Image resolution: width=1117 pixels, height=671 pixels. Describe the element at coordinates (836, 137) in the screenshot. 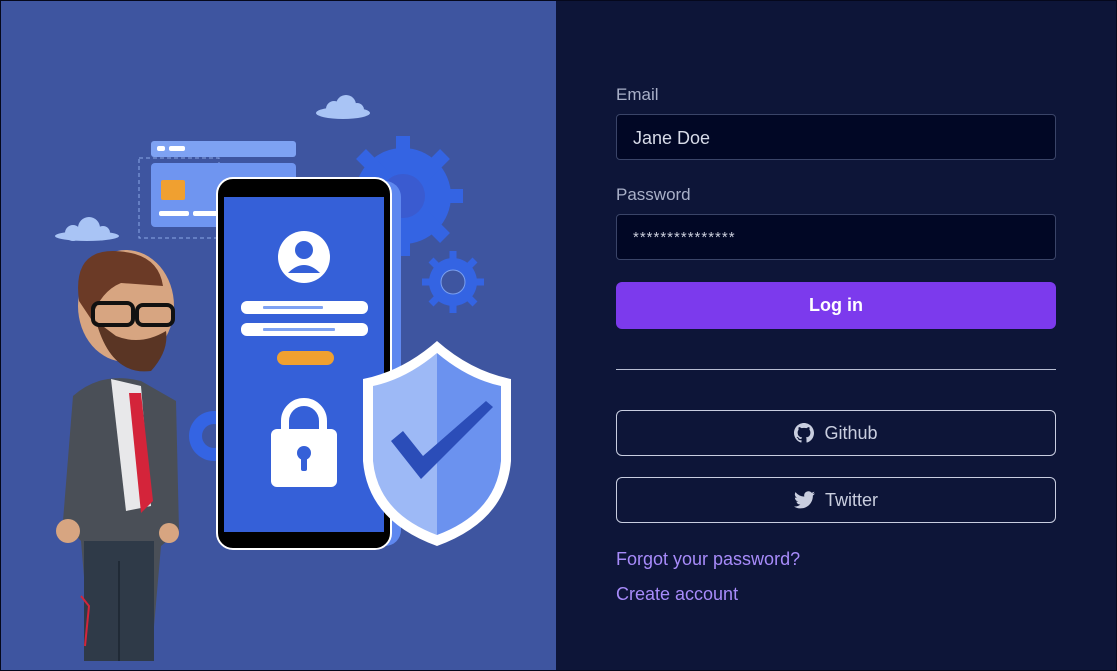

I see `email-field: Jane Doe` at that location.